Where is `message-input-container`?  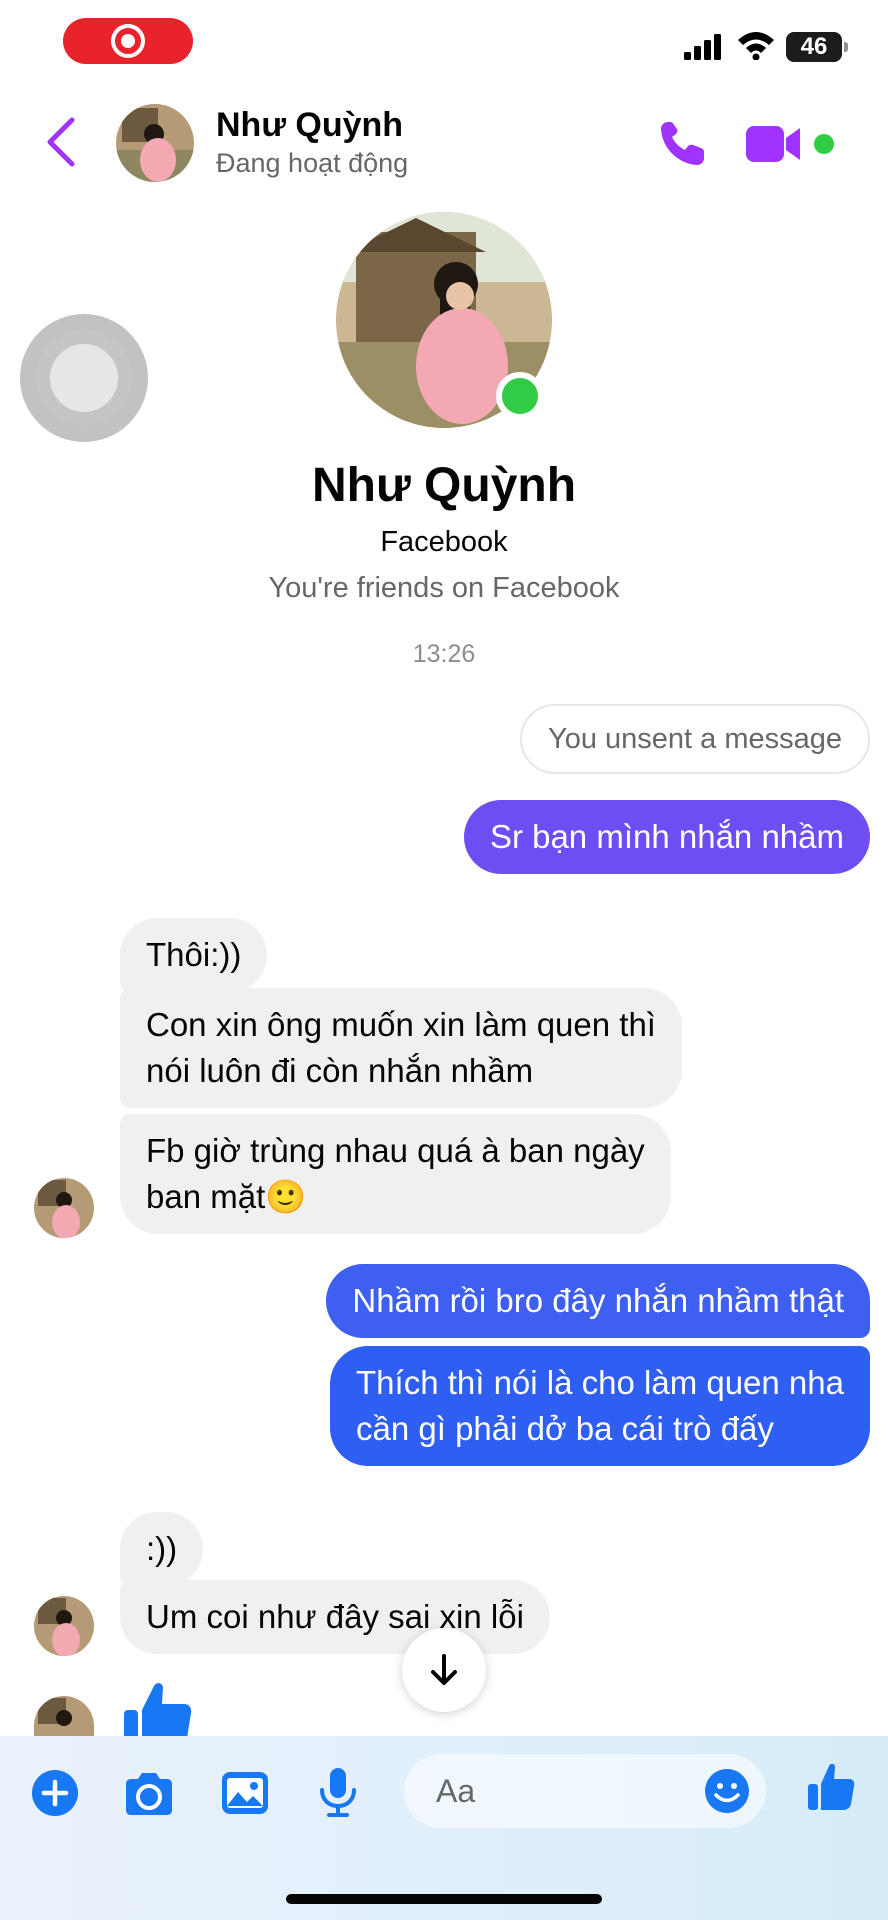 message-input-container is located at coordinates (585, 1791).